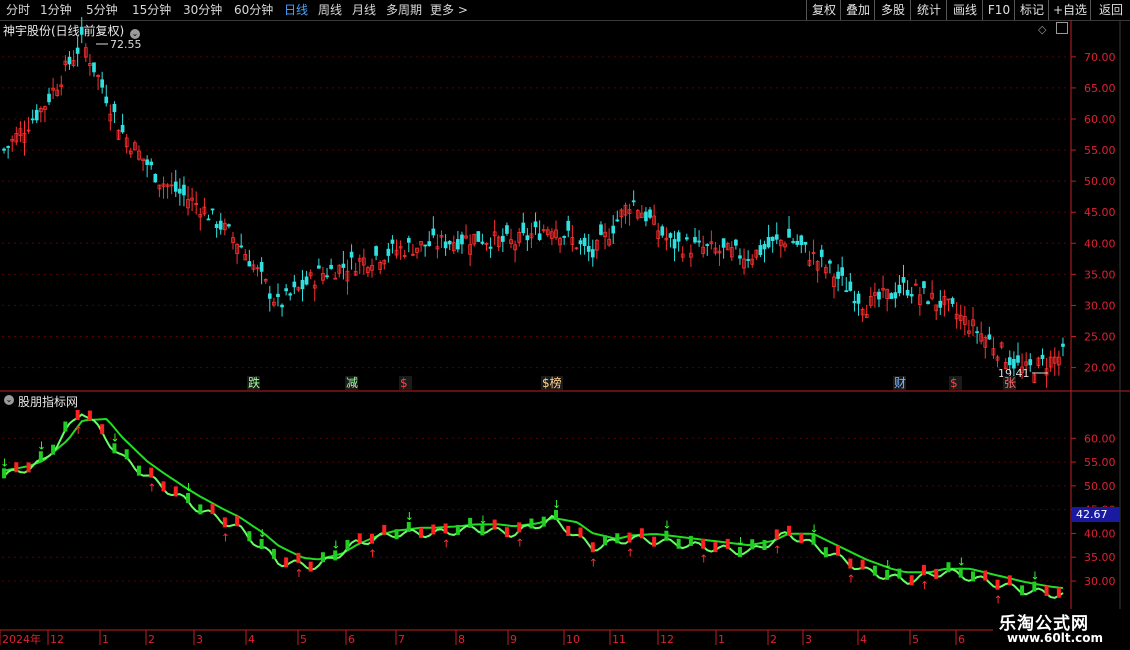  Describe the element at coordinates (1055, 638) in the screenshot. I see `watermark-url: www.60lt.com` at that location.